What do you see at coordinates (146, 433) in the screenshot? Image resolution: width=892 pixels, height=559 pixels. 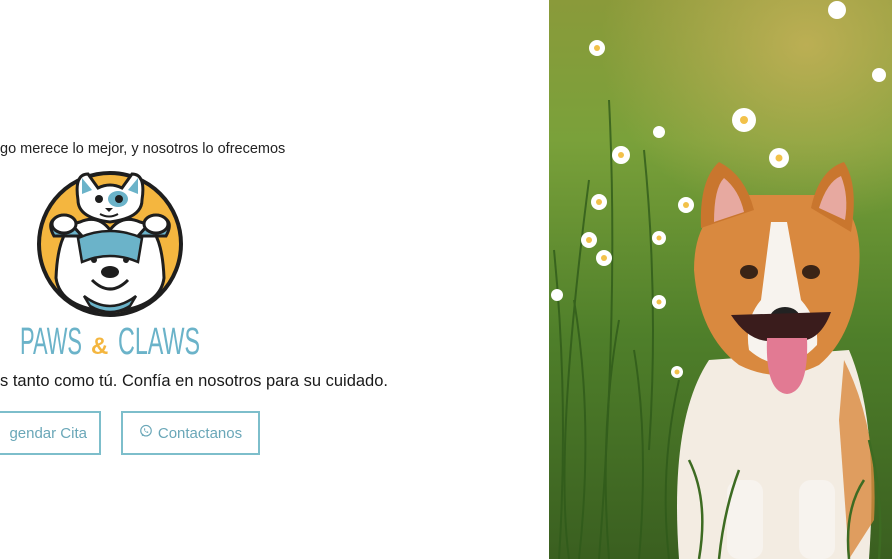 I see `whatsapp-icon` at bounding box center [146, 433].